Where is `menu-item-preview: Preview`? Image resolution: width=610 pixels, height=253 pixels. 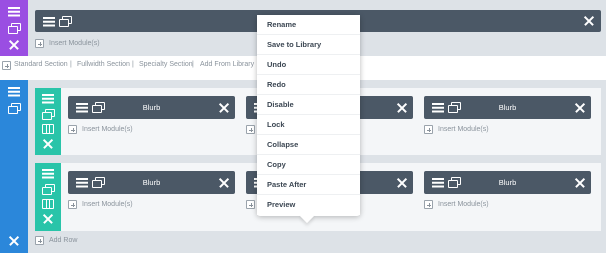
menu-item-preview: Preview is located at coordinates (308, 205).